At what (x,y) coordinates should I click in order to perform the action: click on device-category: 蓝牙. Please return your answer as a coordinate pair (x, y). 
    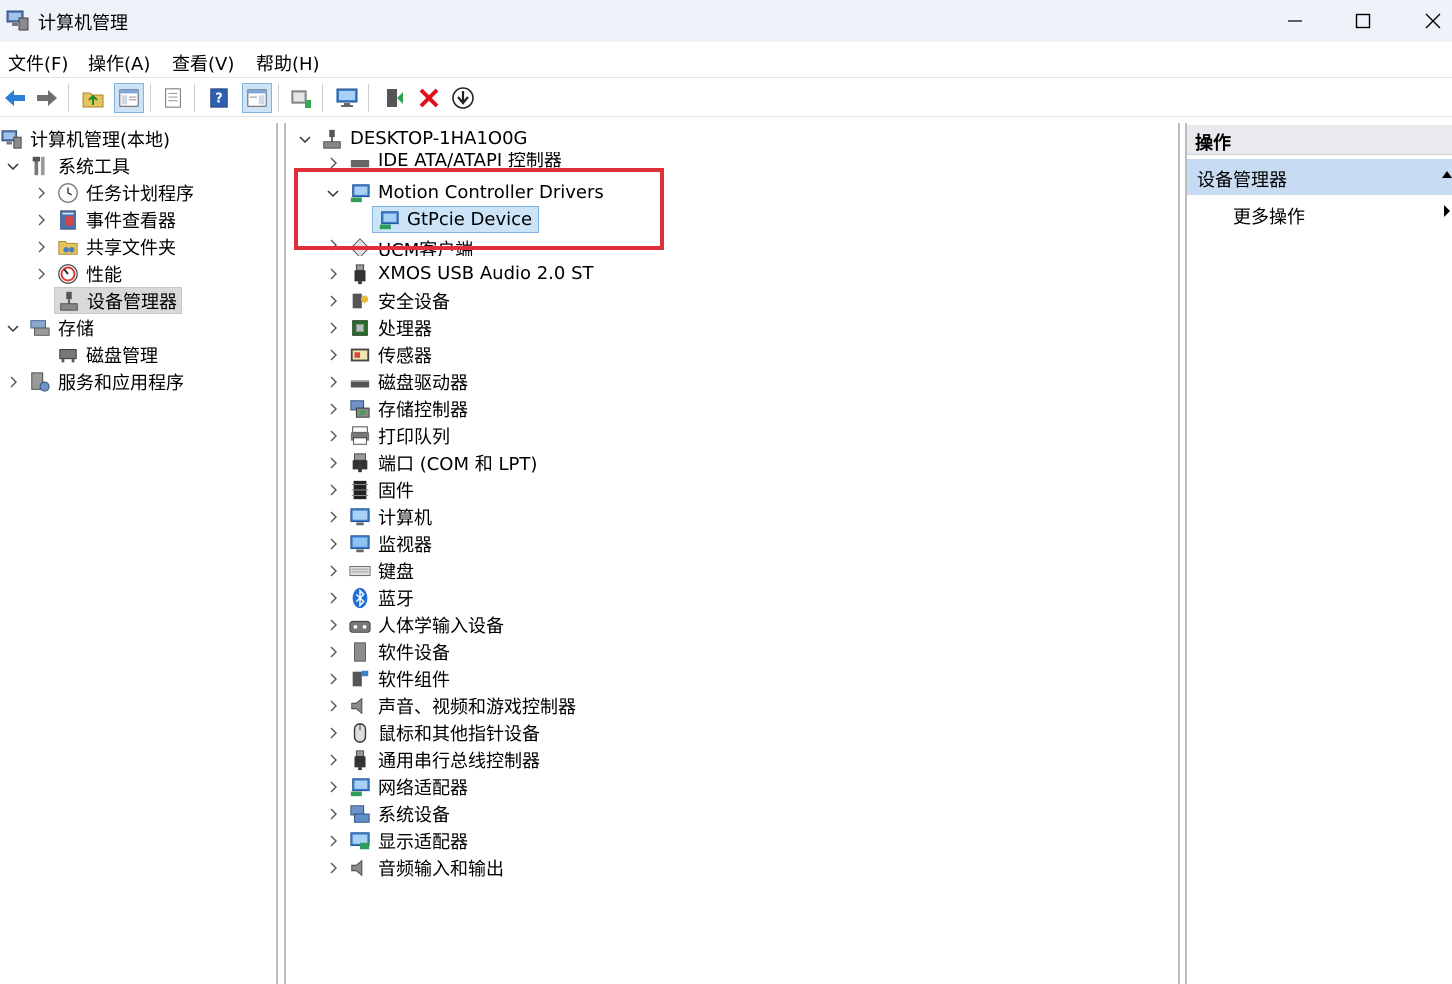
    Looking at the image, I should click on (369, 597).